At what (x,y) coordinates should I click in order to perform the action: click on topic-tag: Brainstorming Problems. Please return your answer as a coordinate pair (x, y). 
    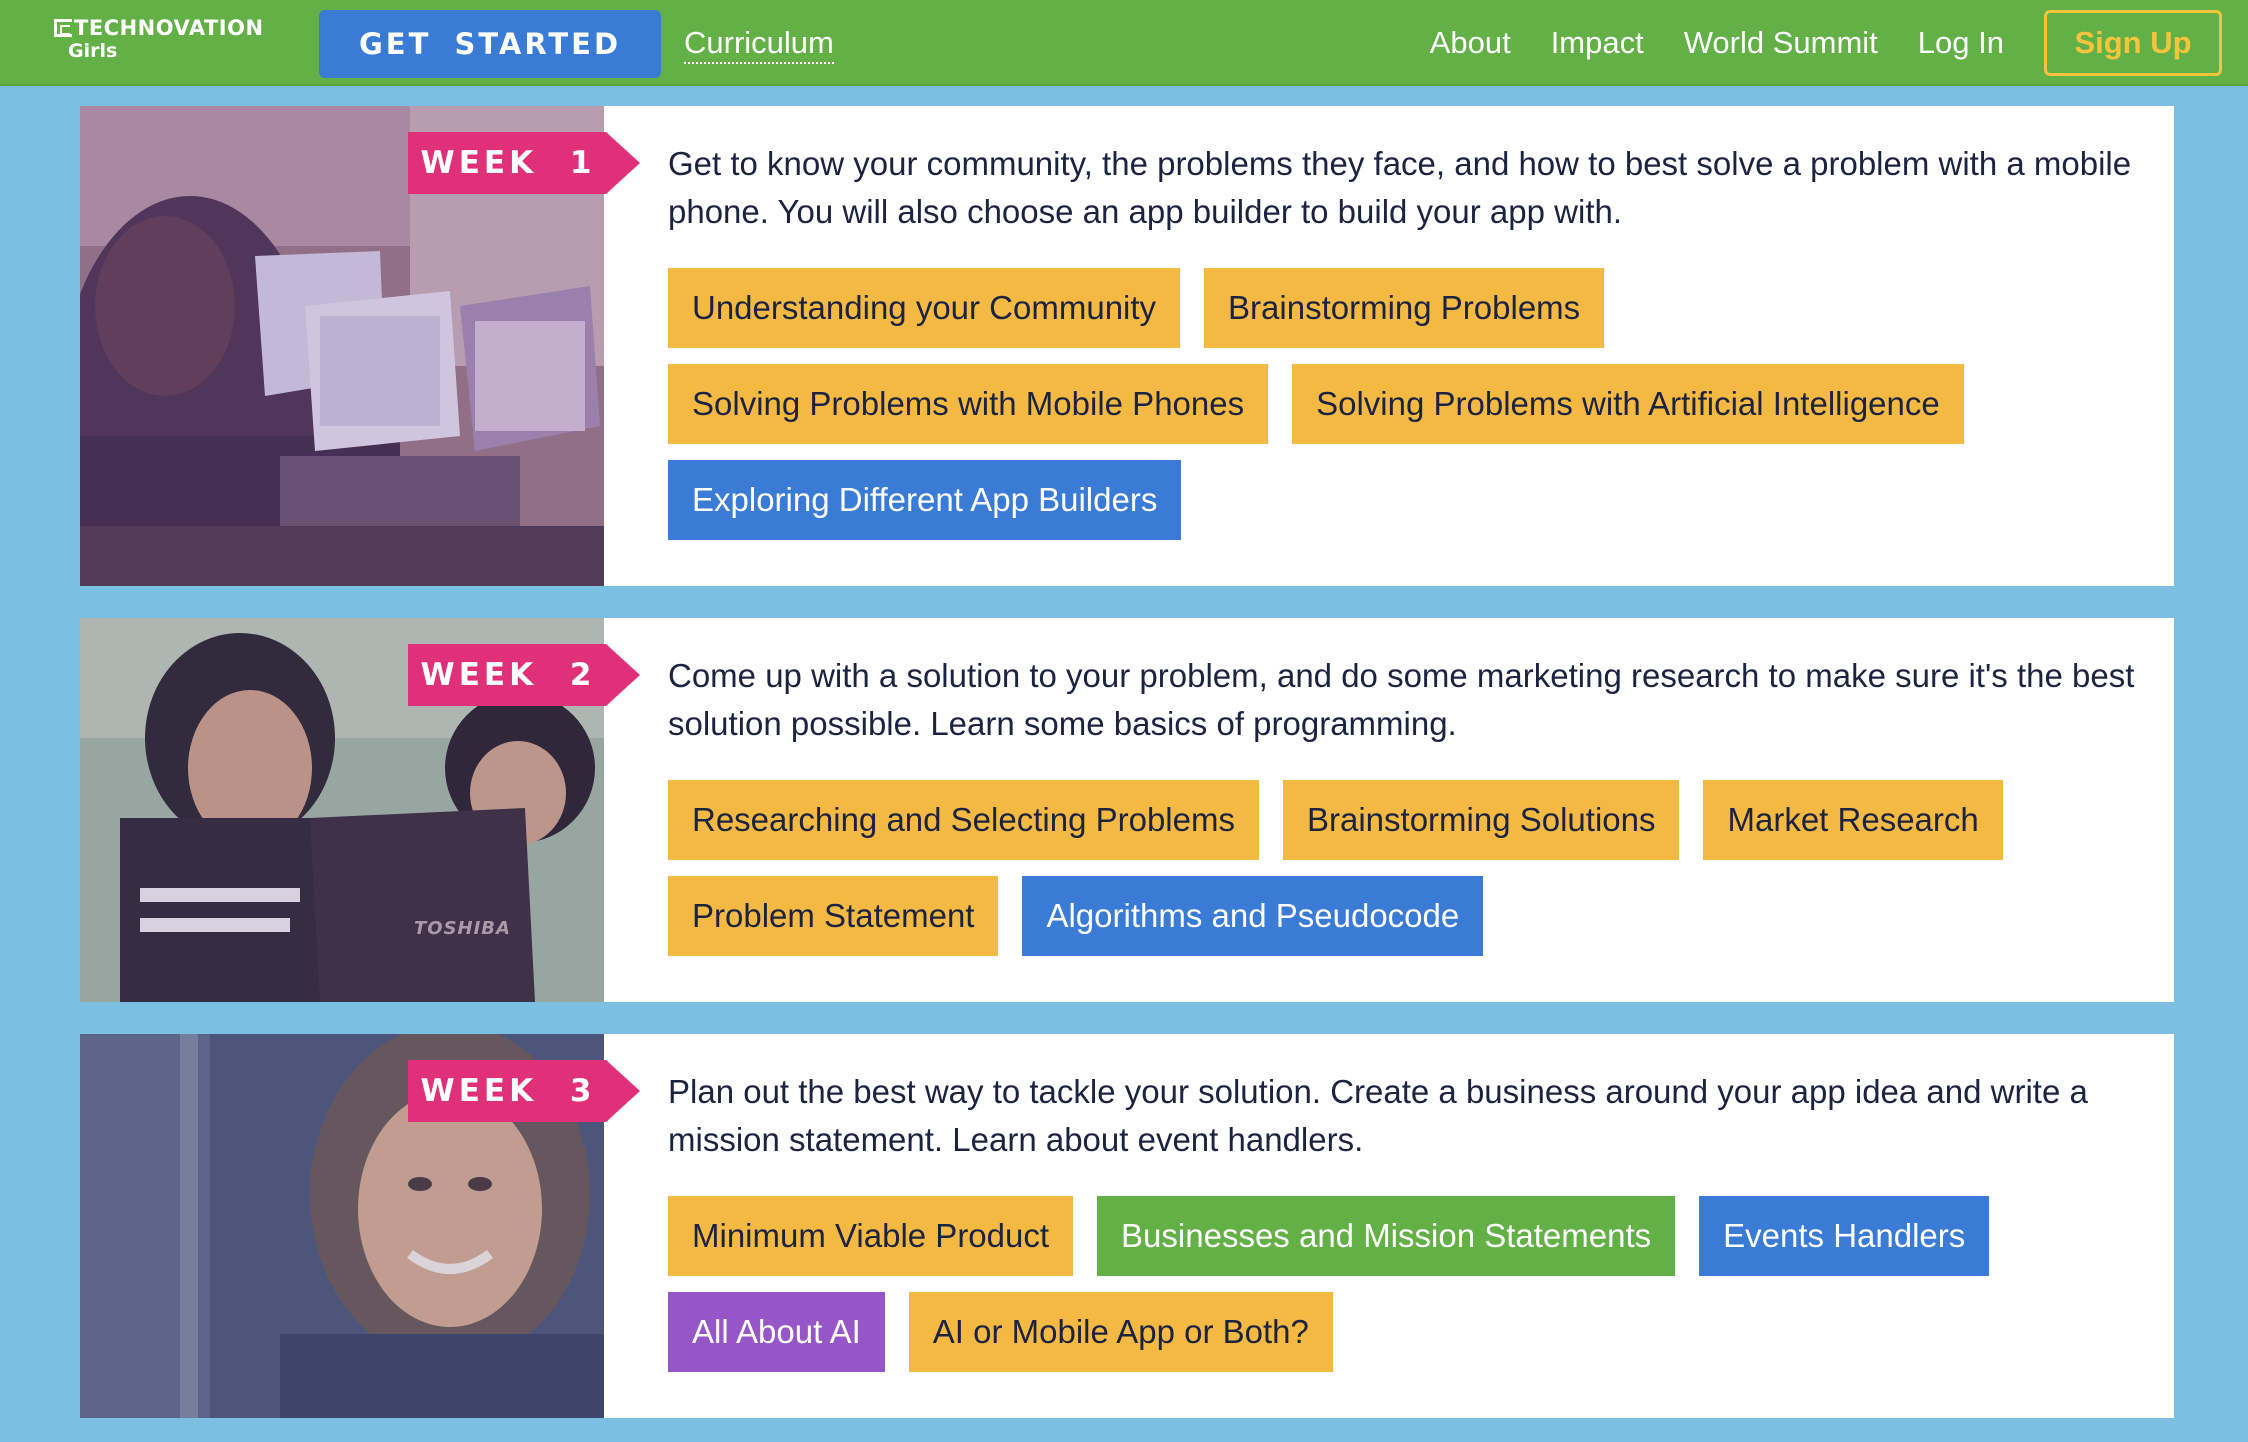
    Looking at the image, I should click on (1404, 308).